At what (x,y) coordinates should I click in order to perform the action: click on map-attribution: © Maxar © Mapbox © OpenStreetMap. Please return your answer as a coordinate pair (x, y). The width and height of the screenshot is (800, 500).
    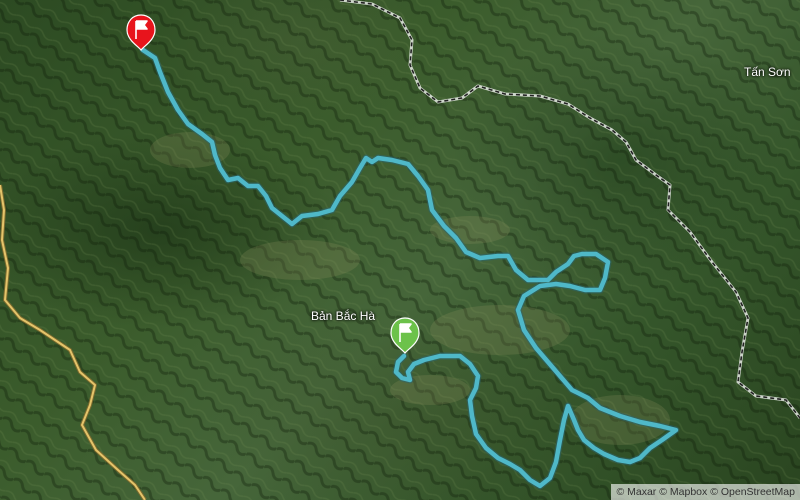
    Looking at the image, I should click on (705, 492).